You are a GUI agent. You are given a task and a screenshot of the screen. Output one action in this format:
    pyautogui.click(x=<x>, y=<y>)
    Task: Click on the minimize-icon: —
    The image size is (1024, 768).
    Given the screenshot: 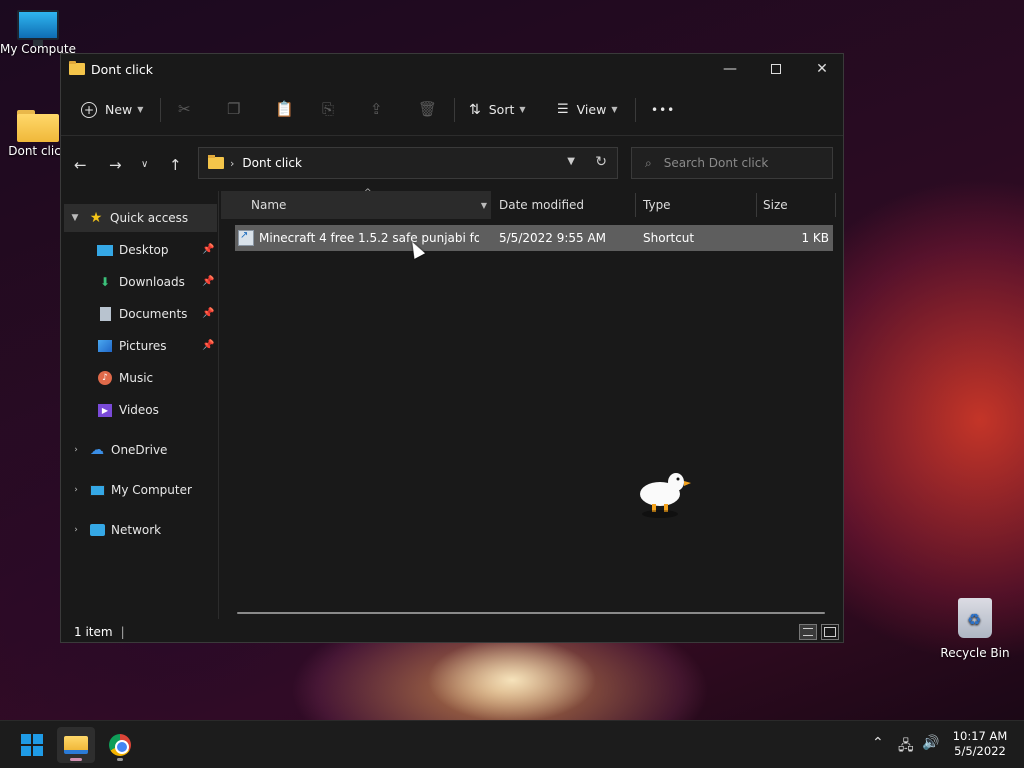 What is the action you would take?
    pyautogui.click(x=730, y=69)
    